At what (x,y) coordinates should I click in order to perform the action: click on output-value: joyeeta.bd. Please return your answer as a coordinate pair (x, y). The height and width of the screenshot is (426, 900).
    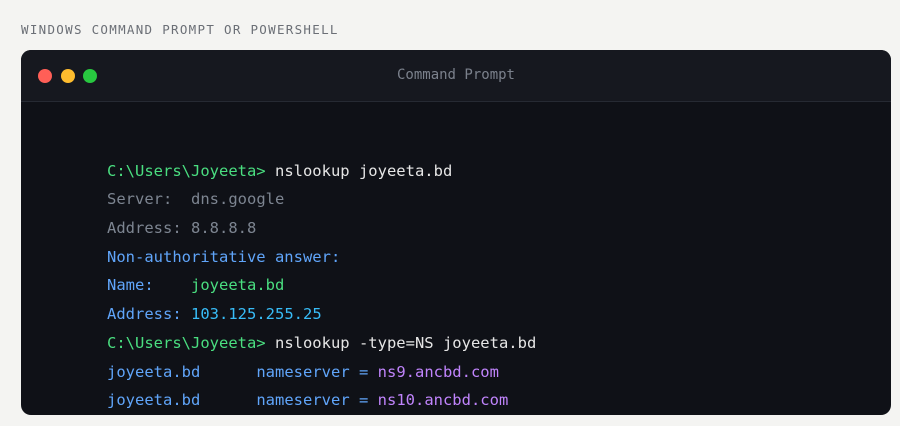
    Looking at the image, I should click on (238, 285).